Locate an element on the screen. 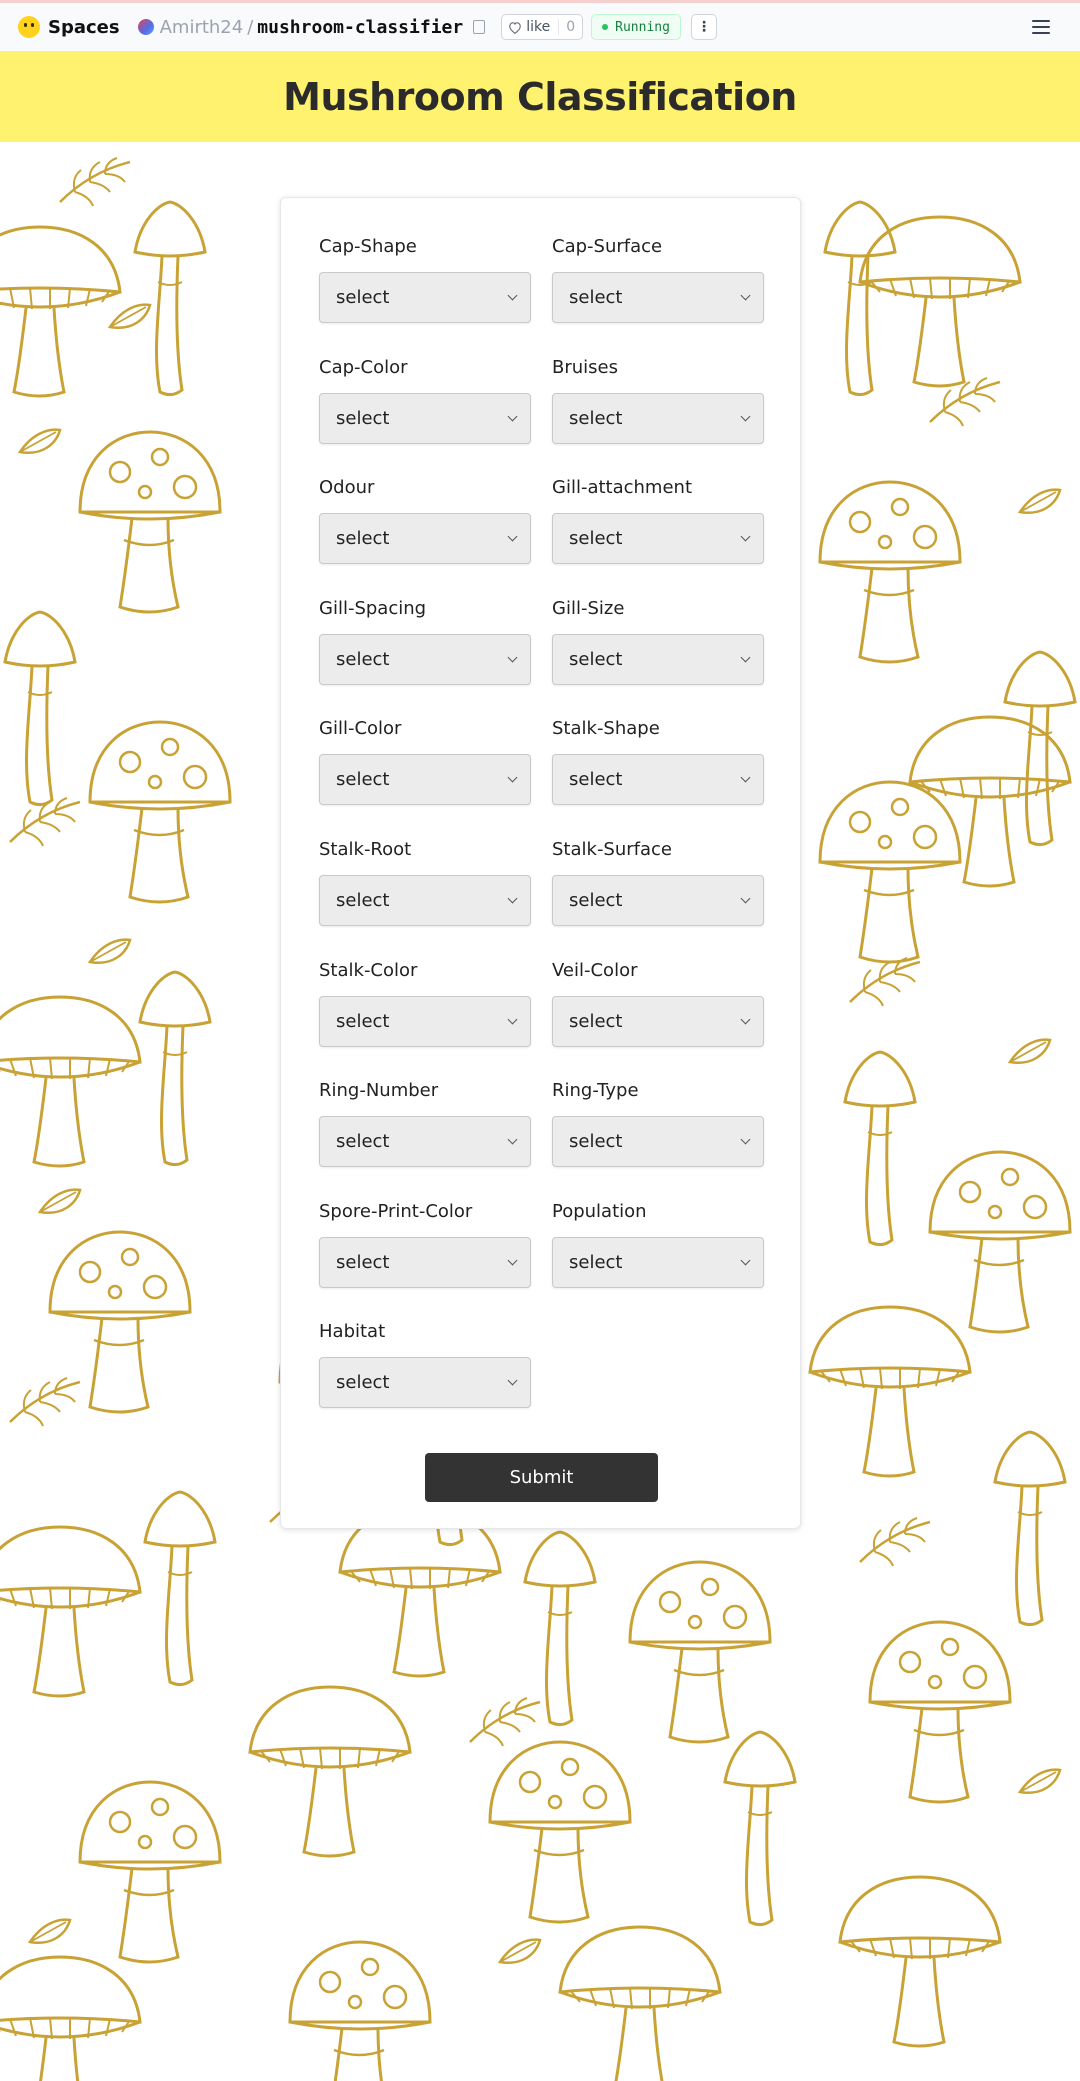 The image size is (1080, 2081). field-gill-attachment: Gill-attachment select is located at coordinates (658, 520).